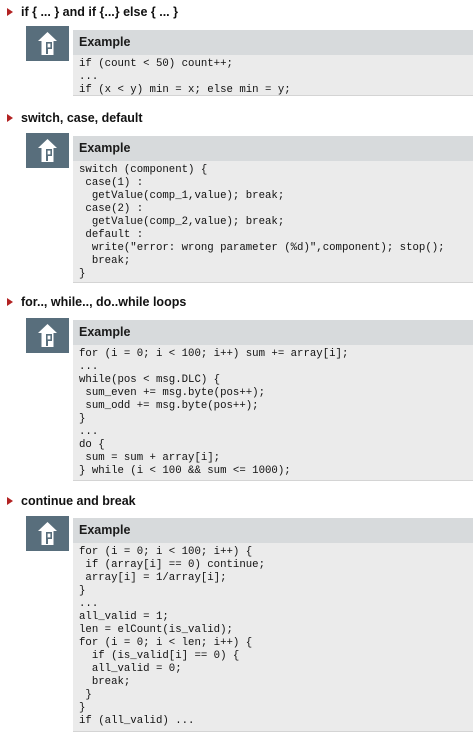 The image size is (474, 733). Describe the element at coordinates (82, 118) in the screenshot. I see `section-heading-text: switch, case, default` at that location.